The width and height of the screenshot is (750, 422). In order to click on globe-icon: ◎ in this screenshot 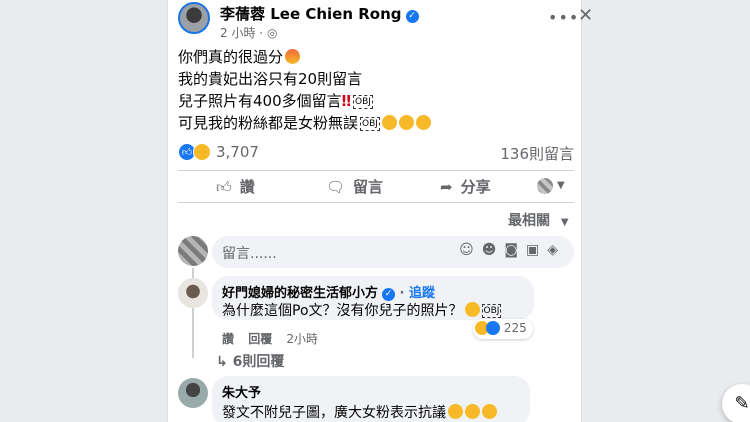, I will do `click(272, 33)`.